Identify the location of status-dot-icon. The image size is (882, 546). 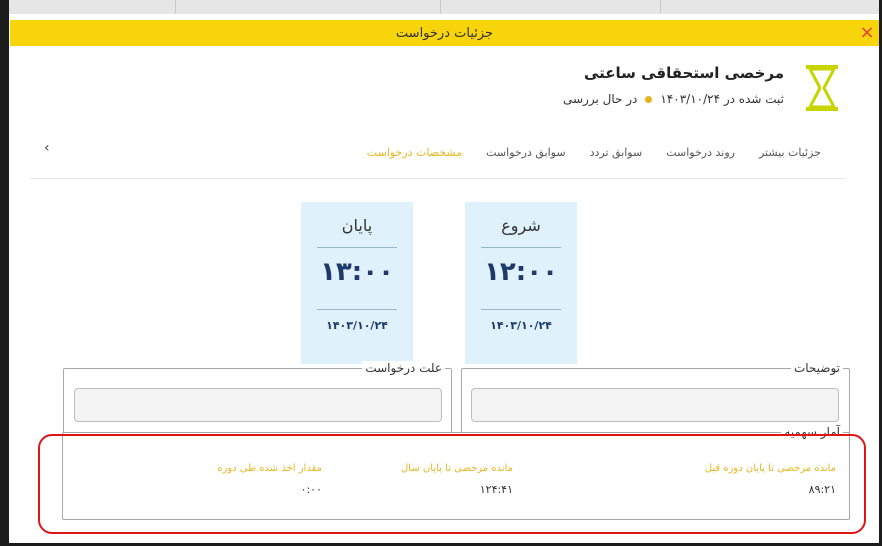
(649, 99).